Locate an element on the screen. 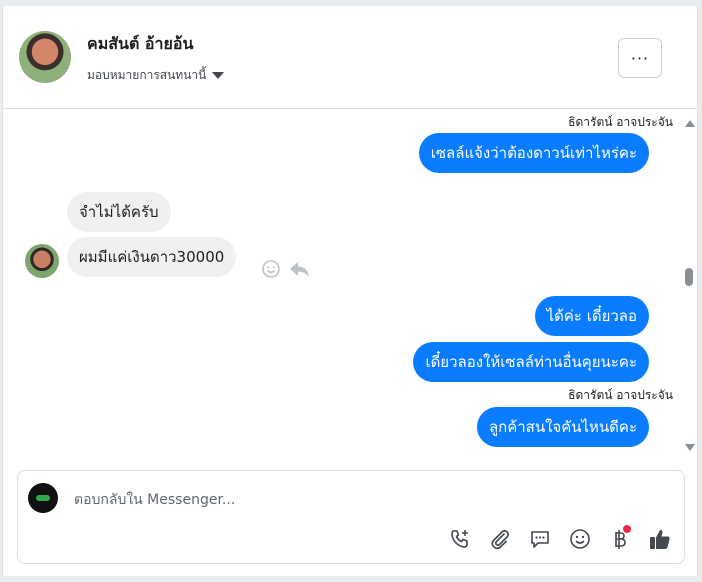 This screenshot has width=702, height=582. page-avatar is located at coordinates (43, 498).